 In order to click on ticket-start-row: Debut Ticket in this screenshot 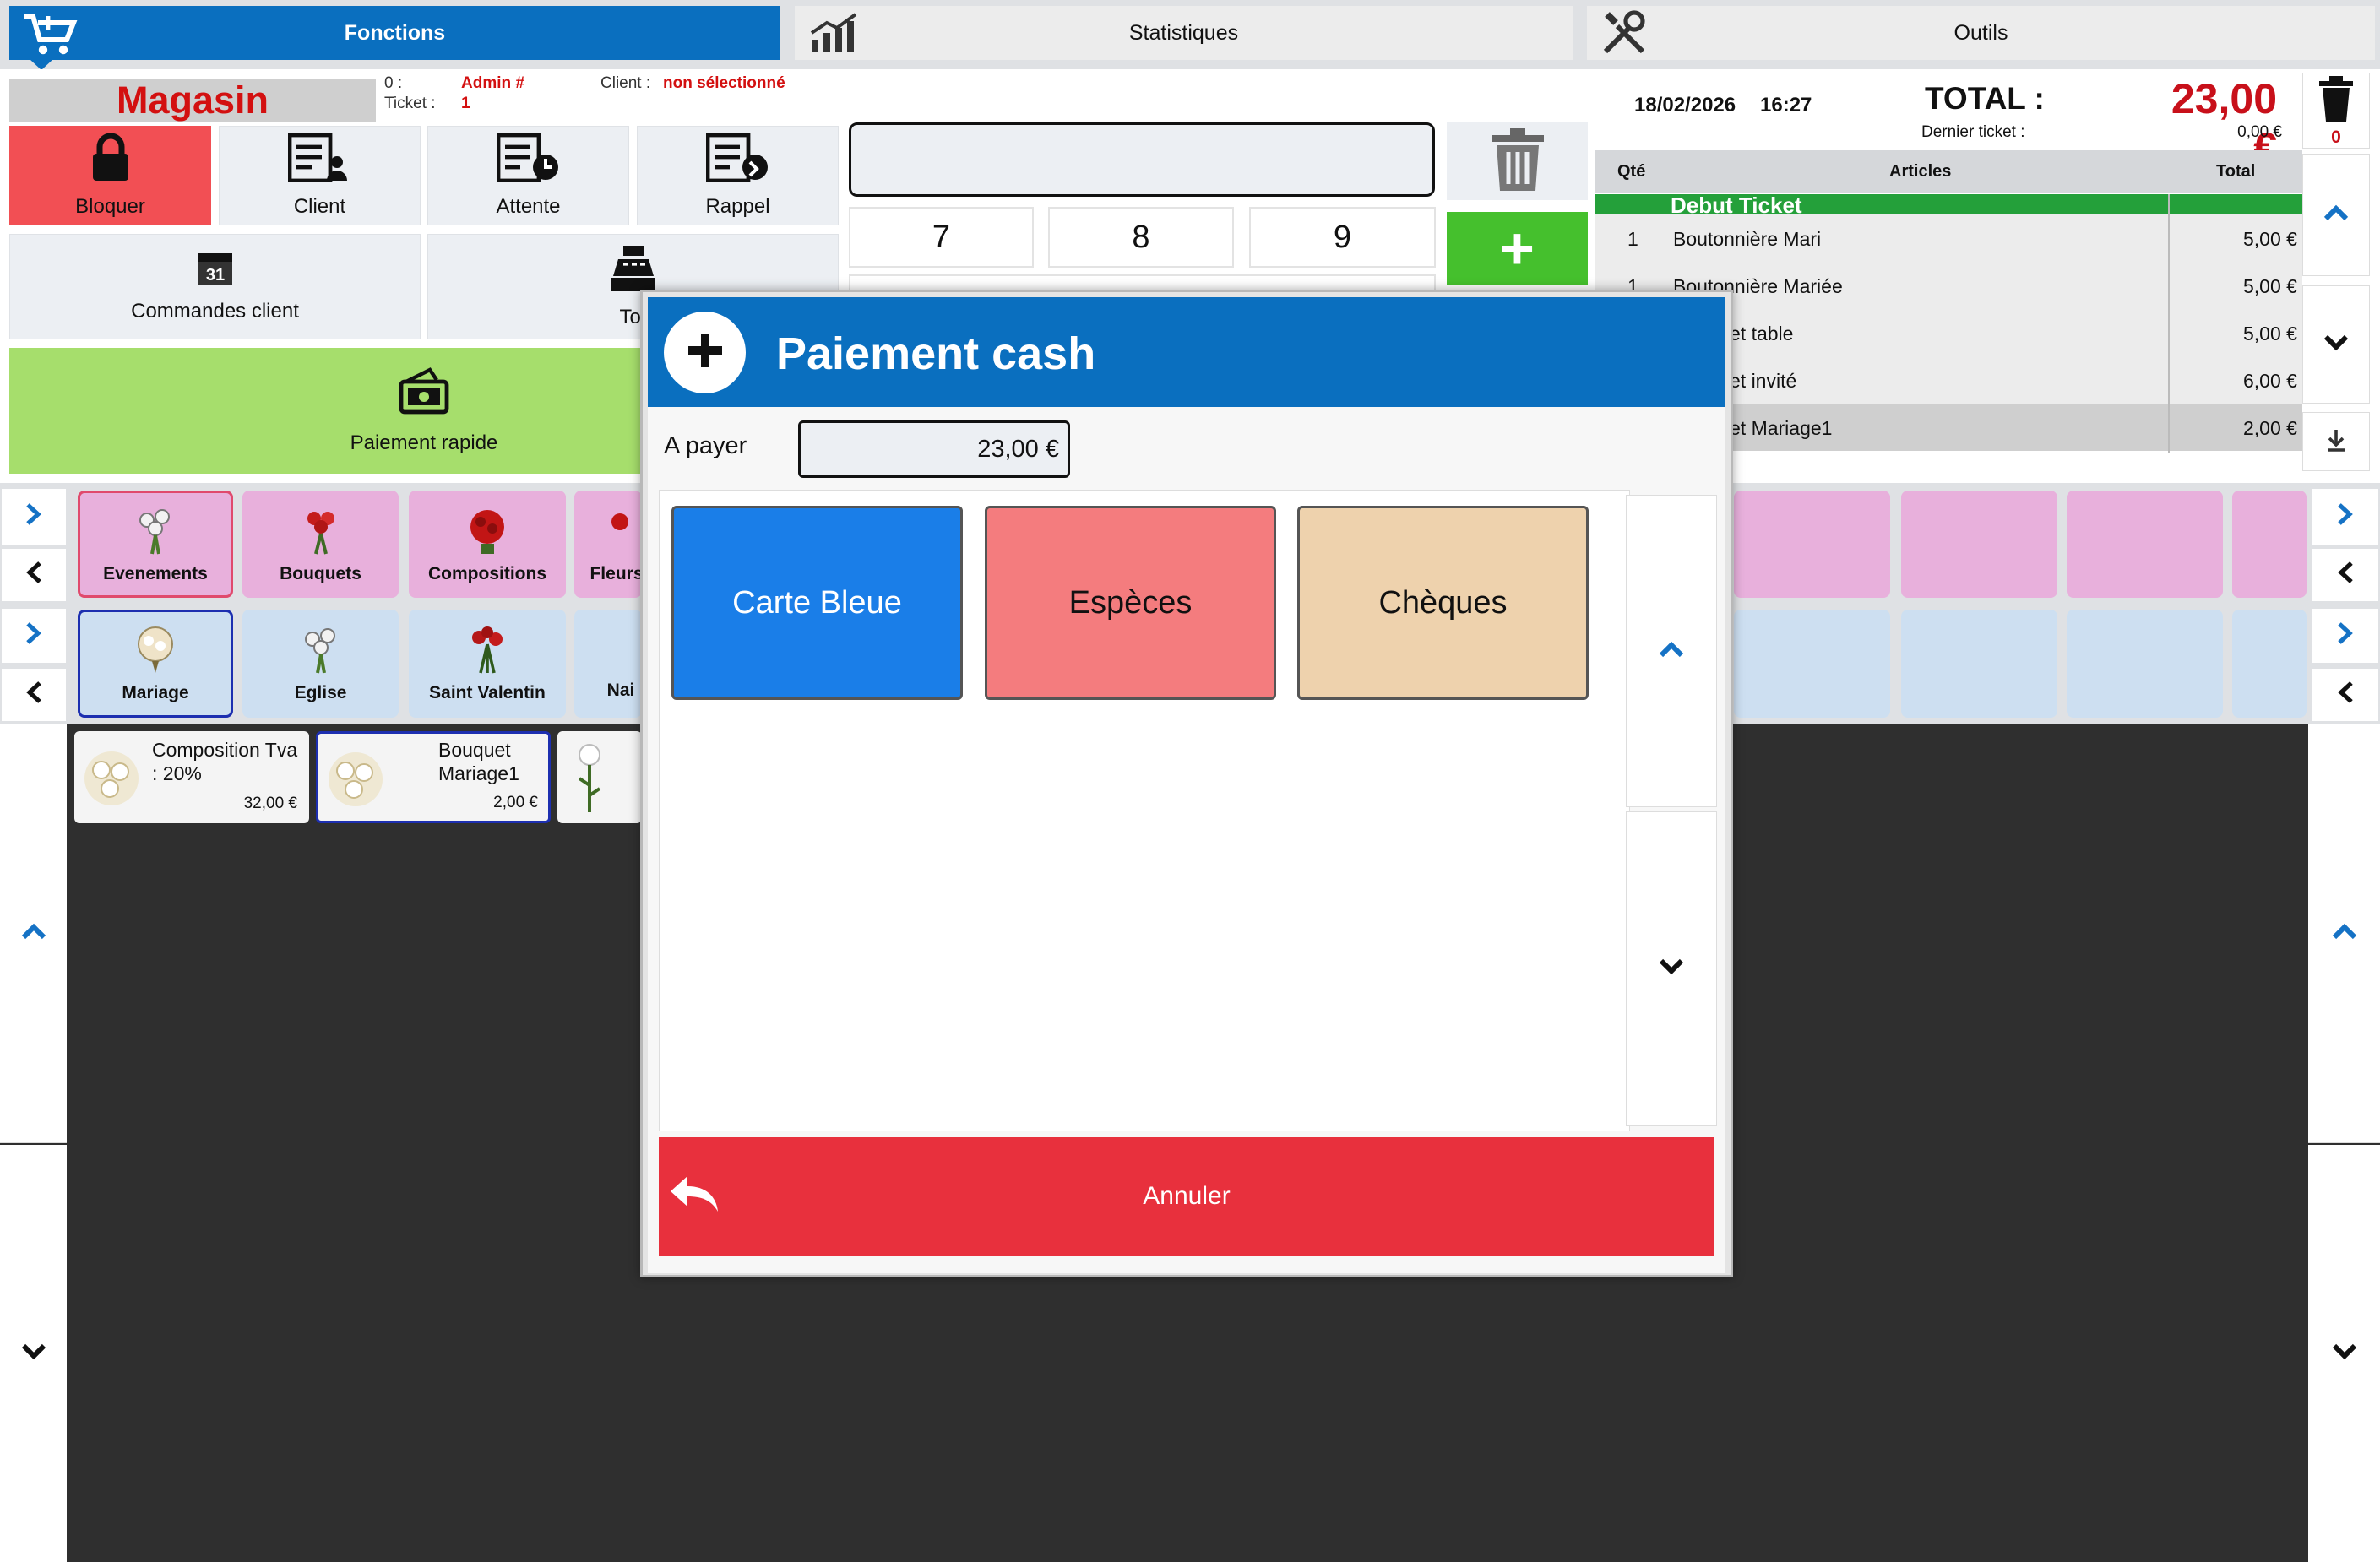, I will do `click(1948, 204)`.